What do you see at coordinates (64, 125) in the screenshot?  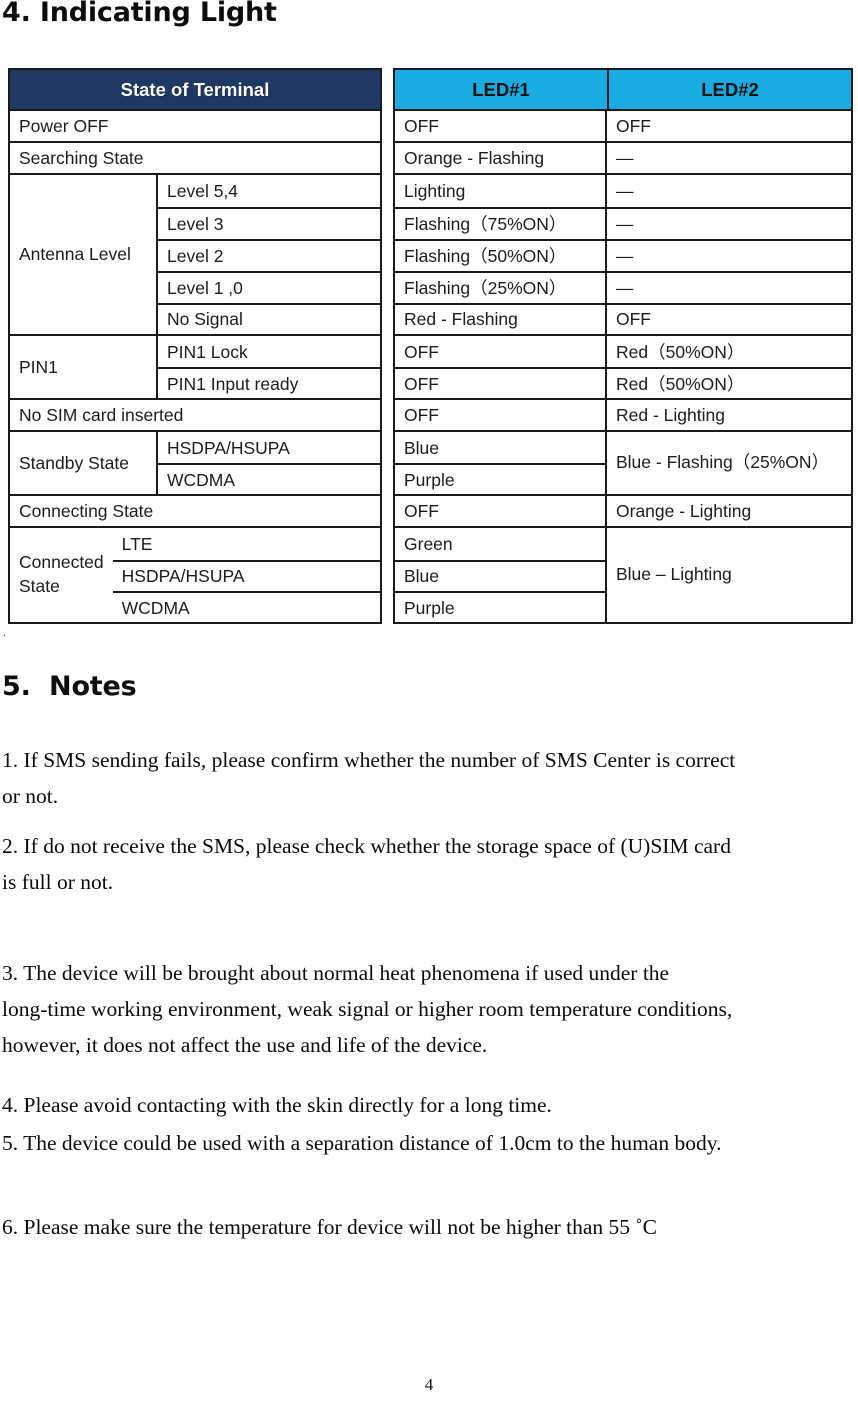 I see `cell-state-group: Power OFF` at bounding box center [64, 125].